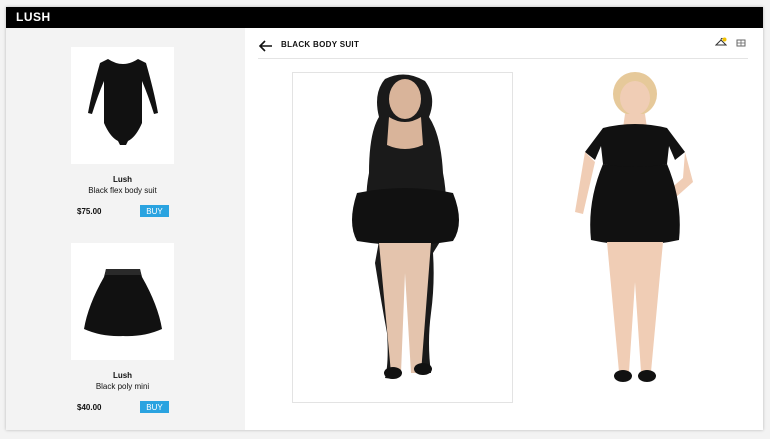 The image size is (770, 439). I want to click on product-card-skirt: Lush Black poly mini $40.00 BUY, so click(122, 329).